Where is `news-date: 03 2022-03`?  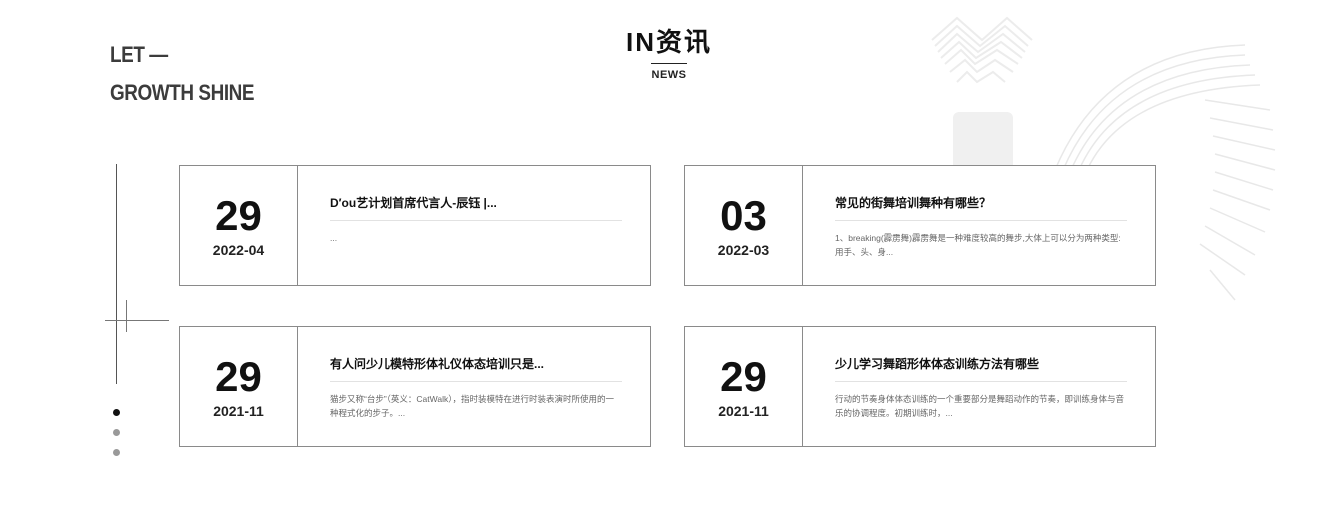
news-date: 03 2022-03 is located at coordinates (744, 225).